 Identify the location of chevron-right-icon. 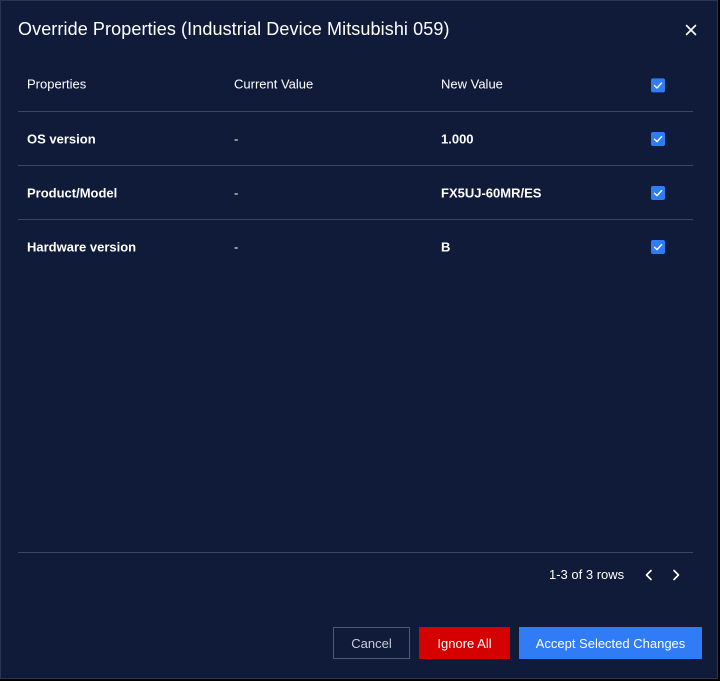
(676, 578).